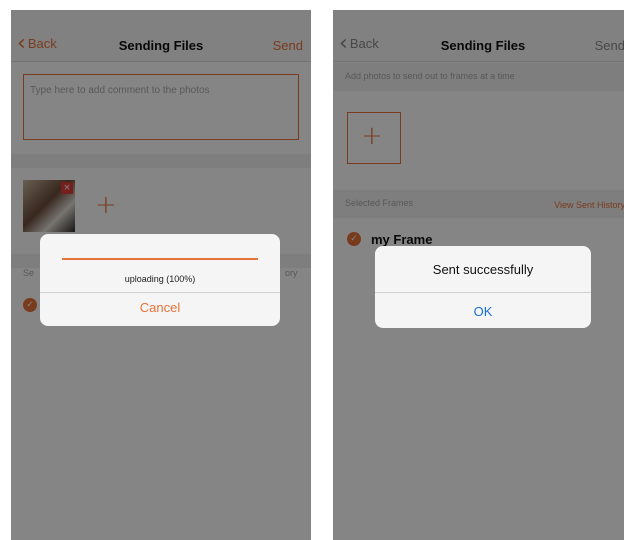  I want to click on ok-button: OK, so click(483, 311).